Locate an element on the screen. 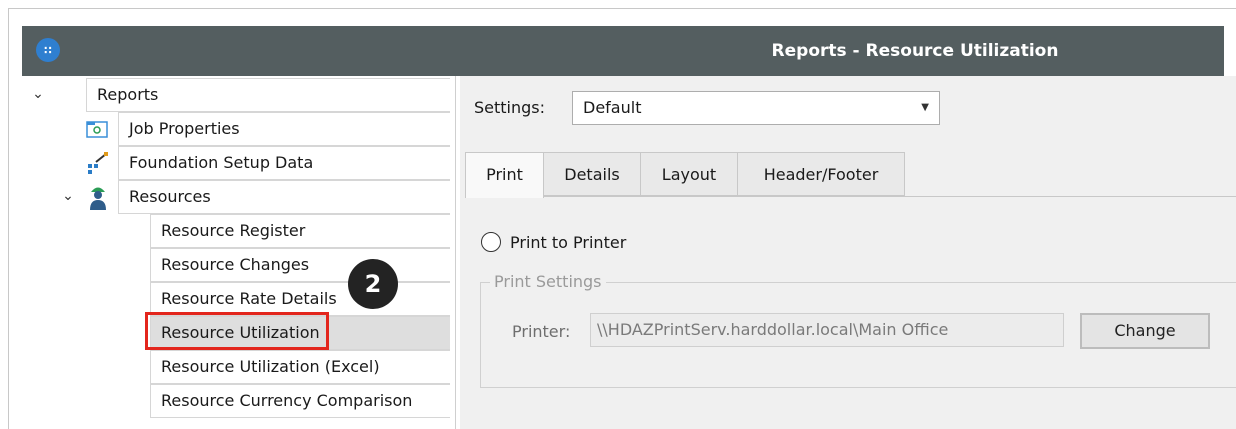  tree-item-label: Resource Utilization (Excel) is located at coordinates (270, 366).